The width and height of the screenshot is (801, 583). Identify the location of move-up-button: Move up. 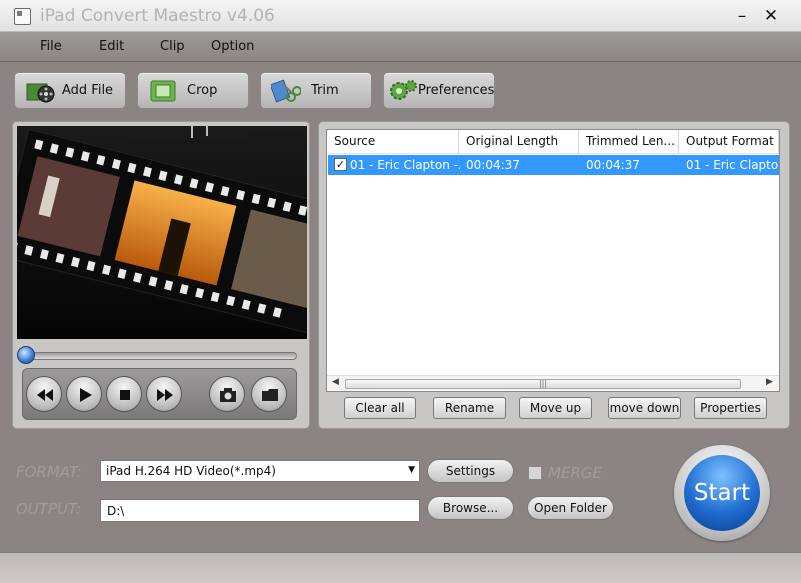
(555, 408).